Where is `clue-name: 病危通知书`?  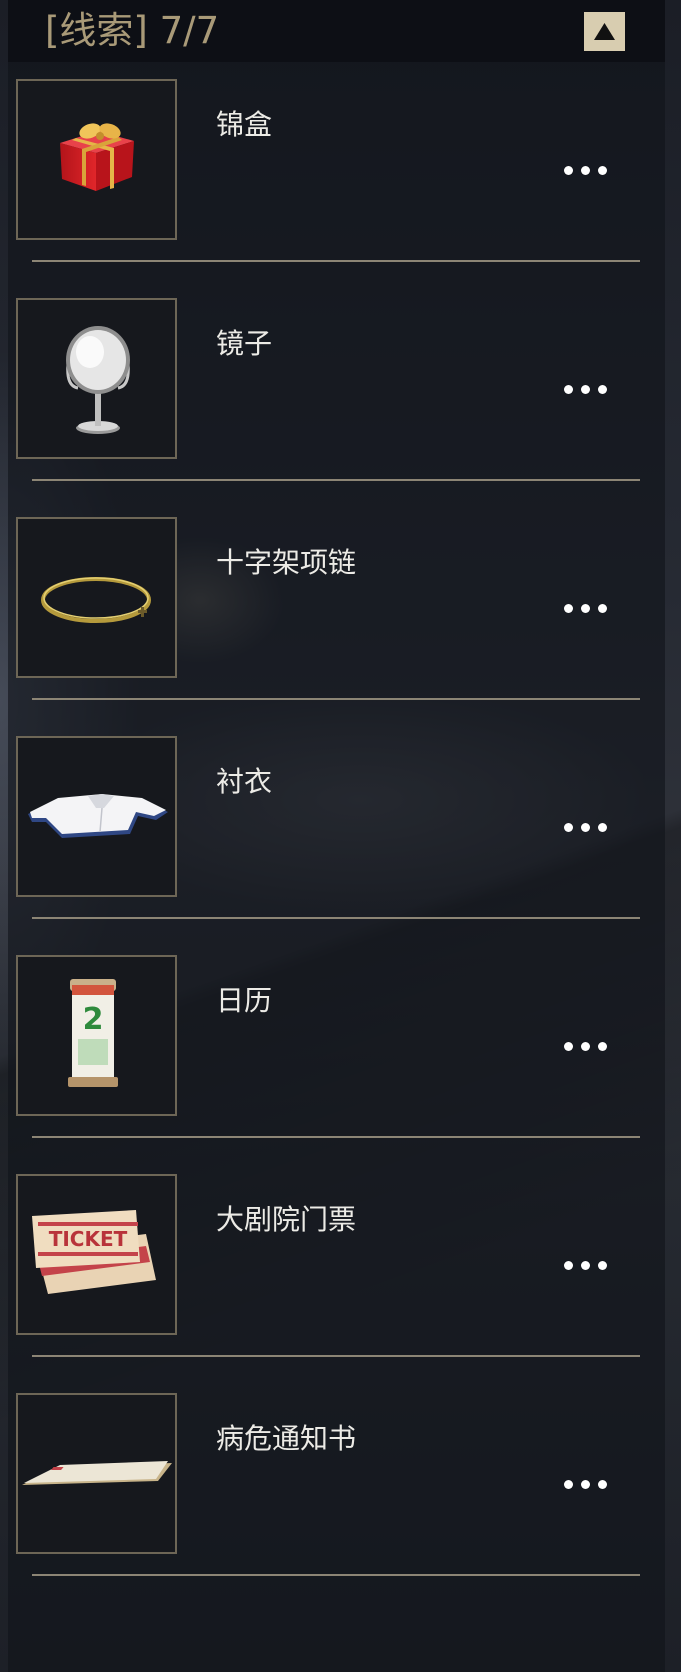
clue-name: 病危通知书 is located at coordinates (286, 1438).